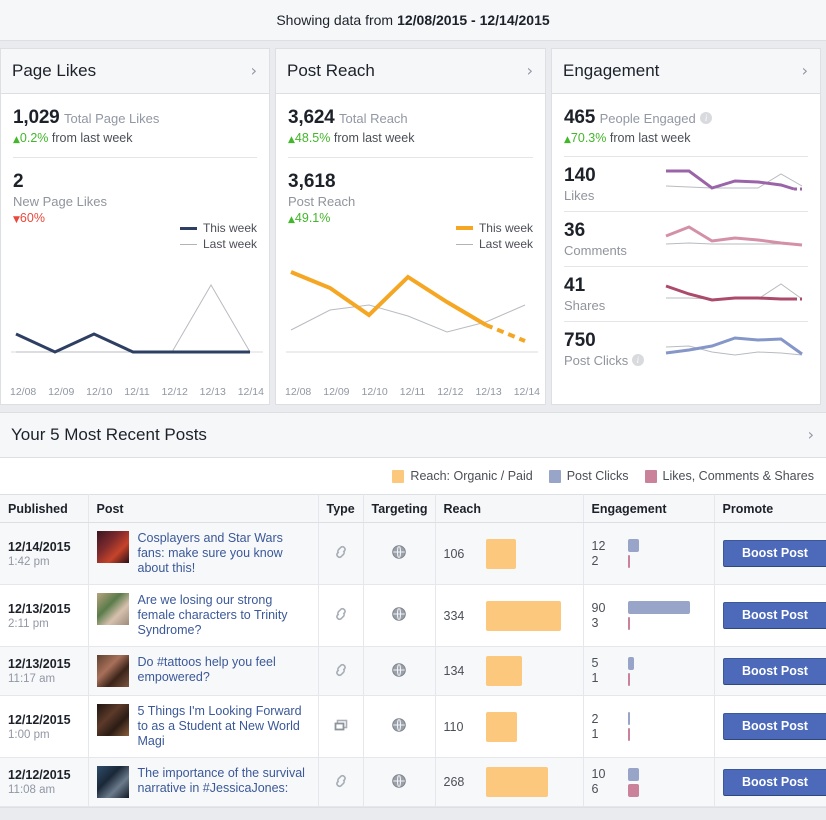 The width and height of the screenshot is (826, 820). I want to click on published-date: 12/14/2015, so click(39, 546).